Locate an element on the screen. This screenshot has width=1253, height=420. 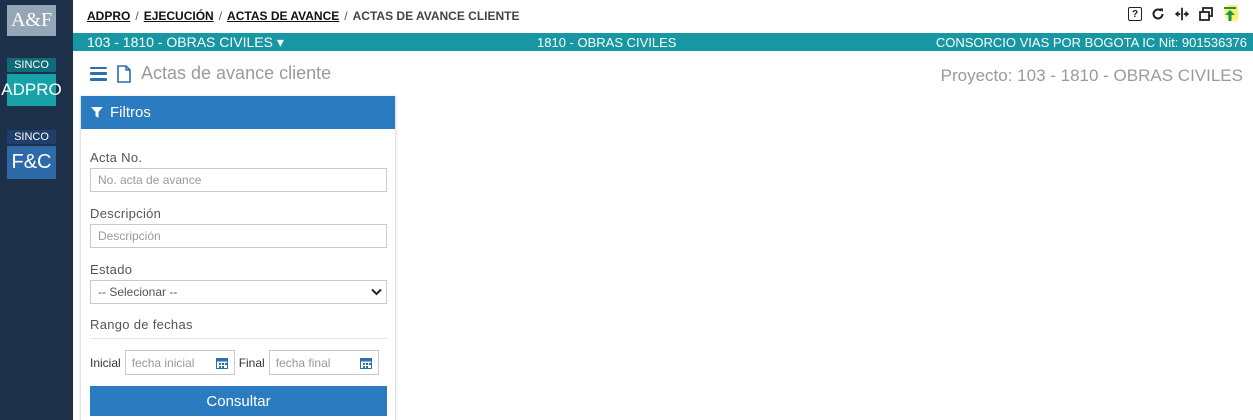
rango-fechas-label: Rango de fechas is located at coordinates (141, 324).